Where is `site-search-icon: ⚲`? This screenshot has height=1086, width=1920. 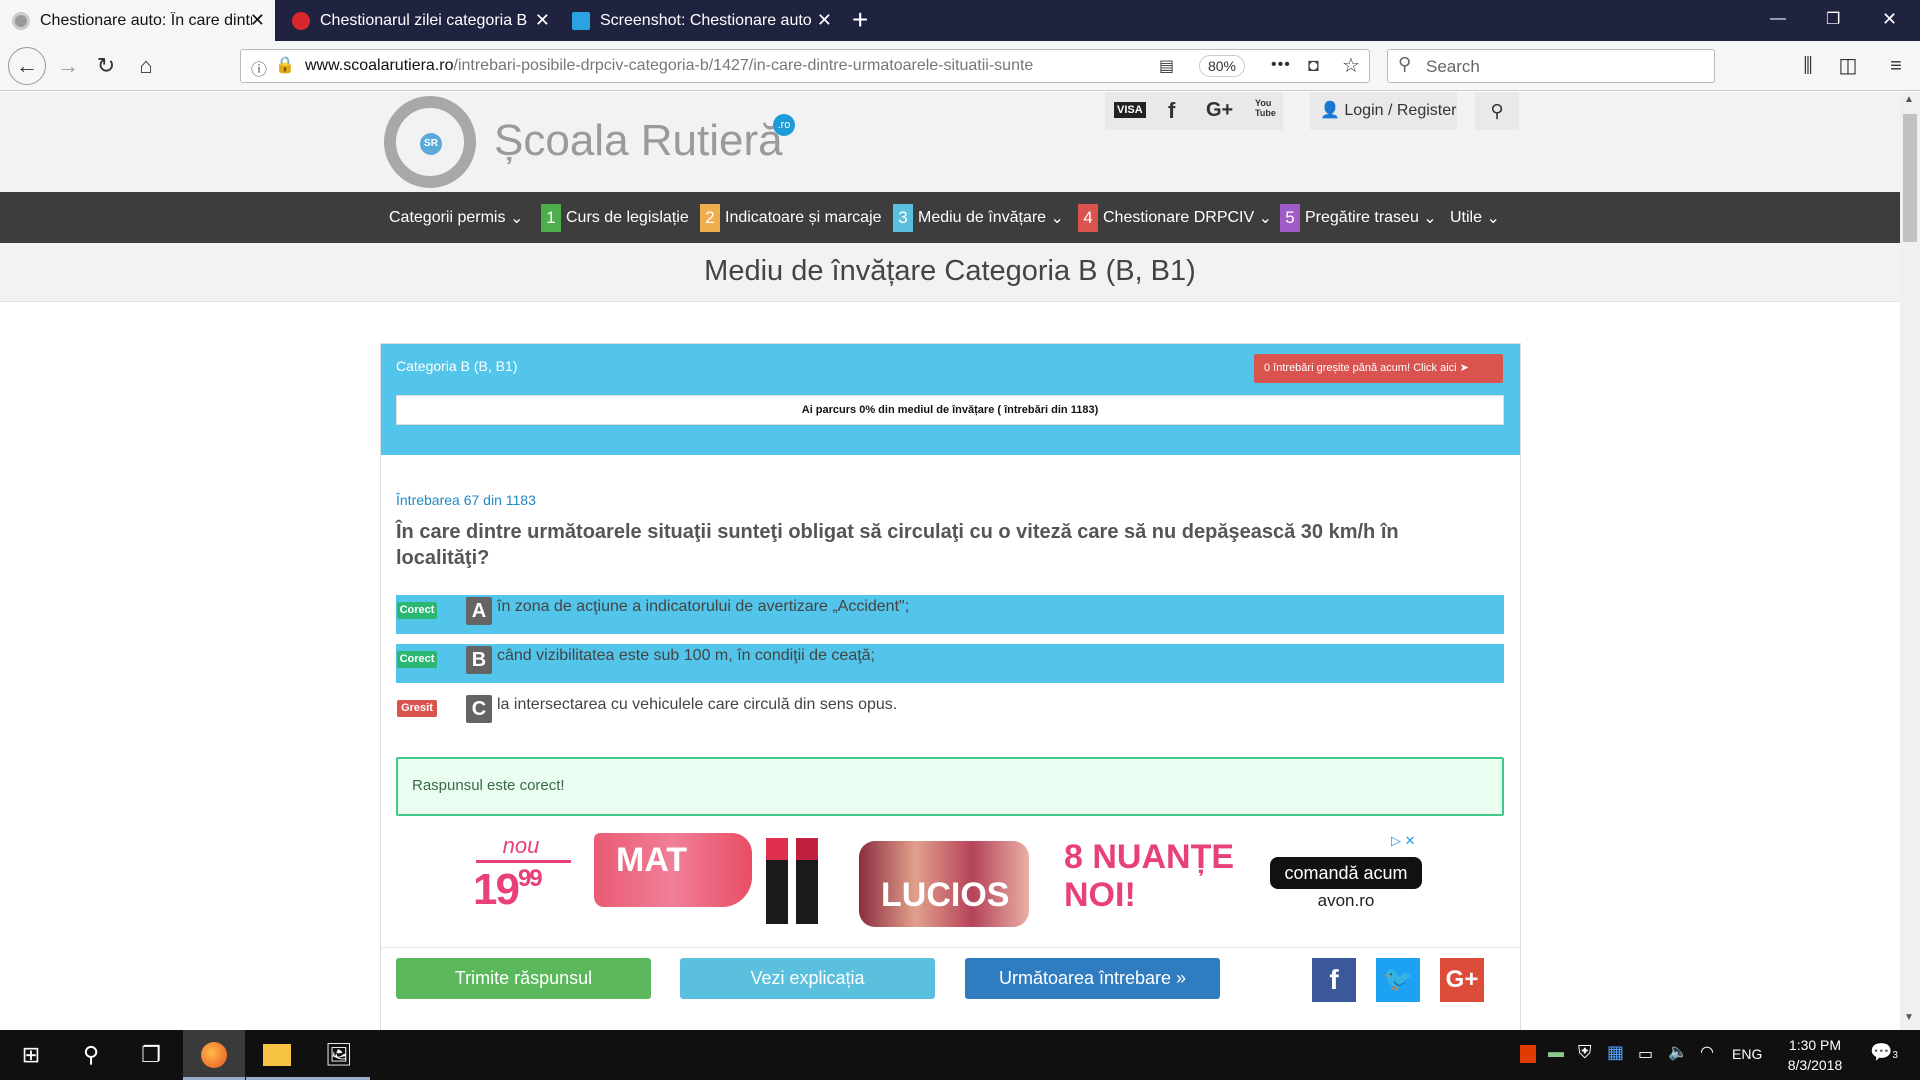
site-search-icon: ⚲ is located at coordinates (1497, 111).